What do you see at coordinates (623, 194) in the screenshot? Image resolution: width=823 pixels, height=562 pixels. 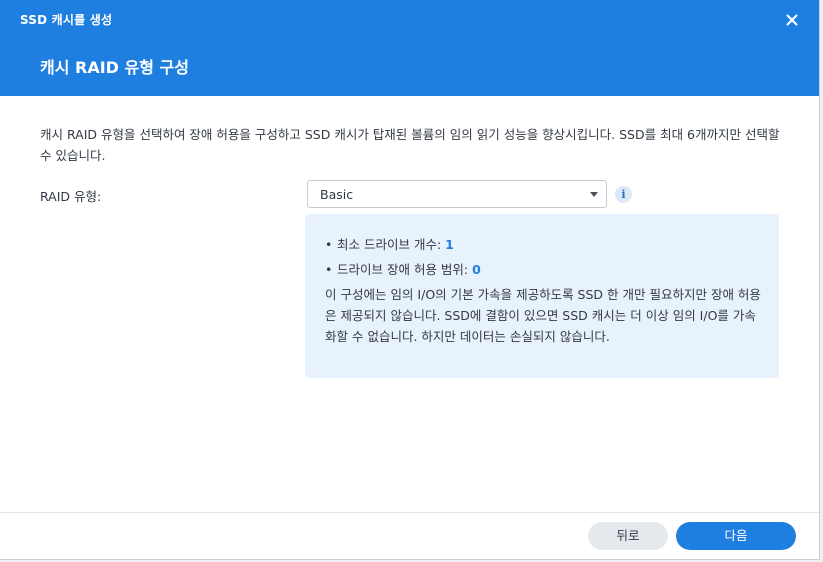 I see `info-icon: i` at bounding box center [623, 194].